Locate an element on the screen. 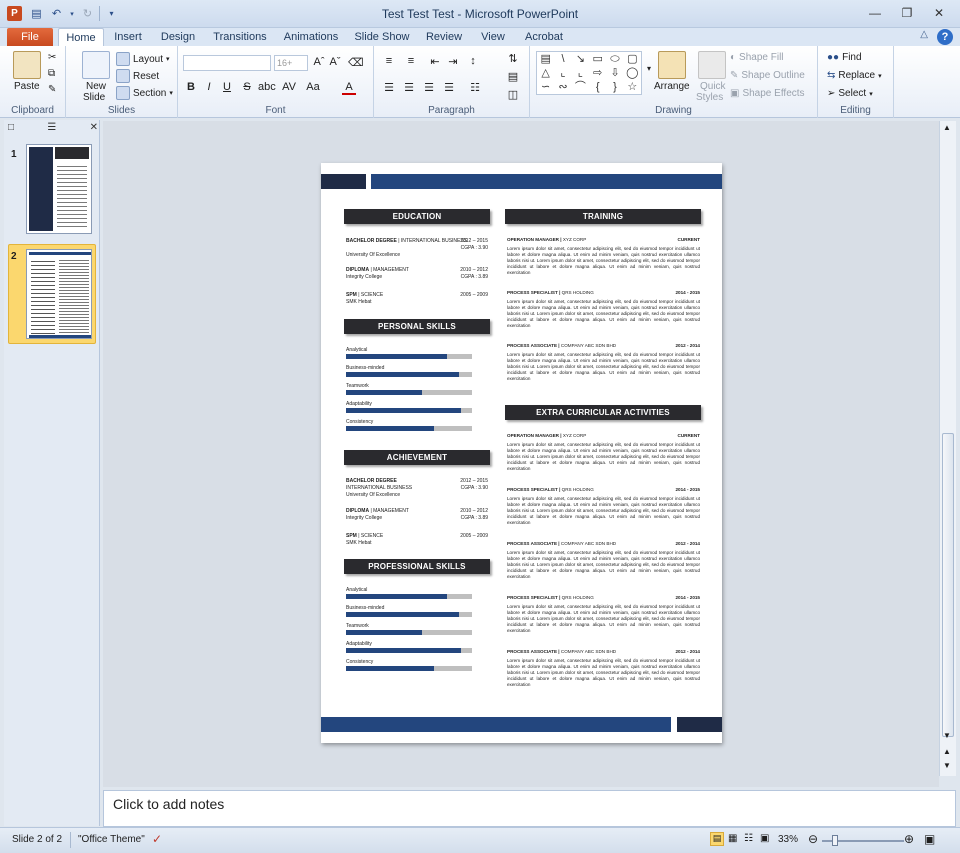 This screenshot has width=960, height=853. tab-animations: Animations is located at coordinates (311, 37).